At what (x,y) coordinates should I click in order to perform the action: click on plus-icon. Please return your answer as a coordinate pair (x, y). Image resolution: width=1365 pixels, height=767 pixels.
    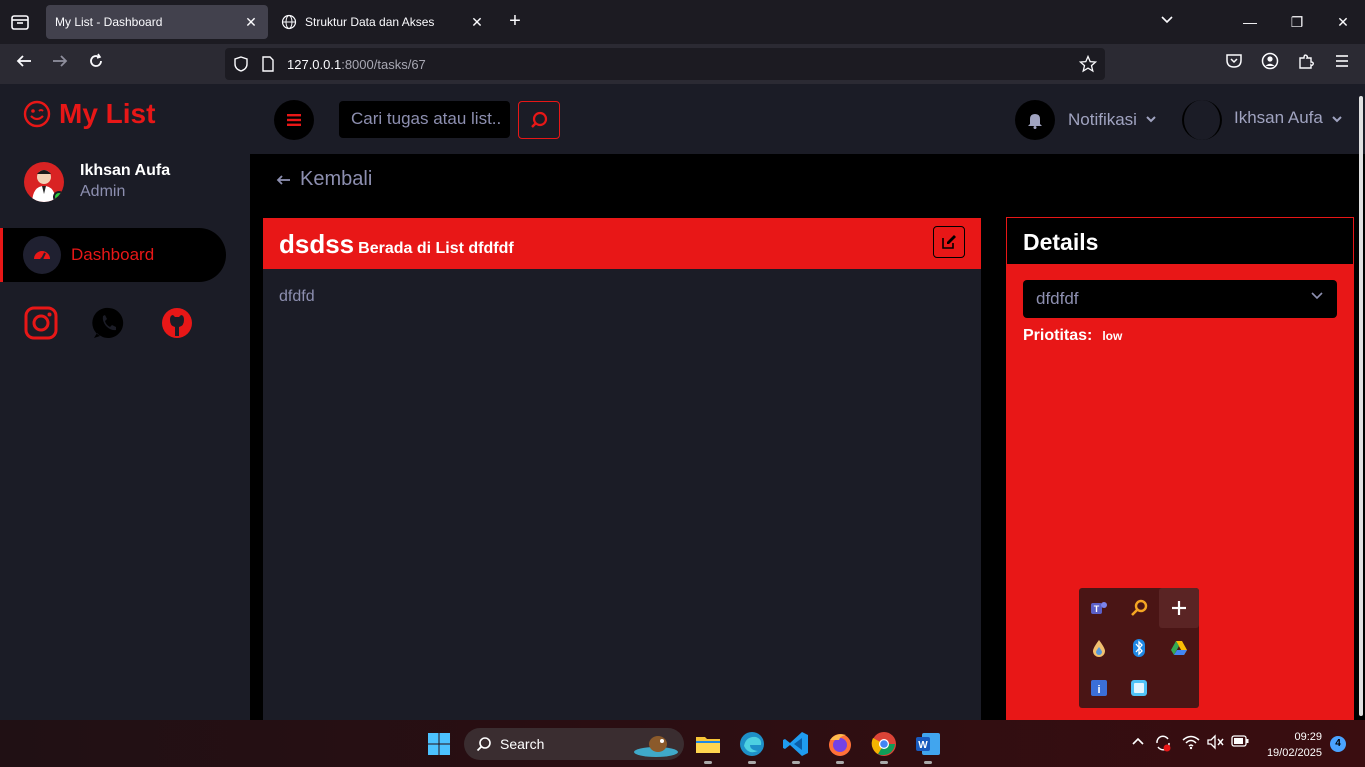
    Looking at the image, I should click on (1179, 608).